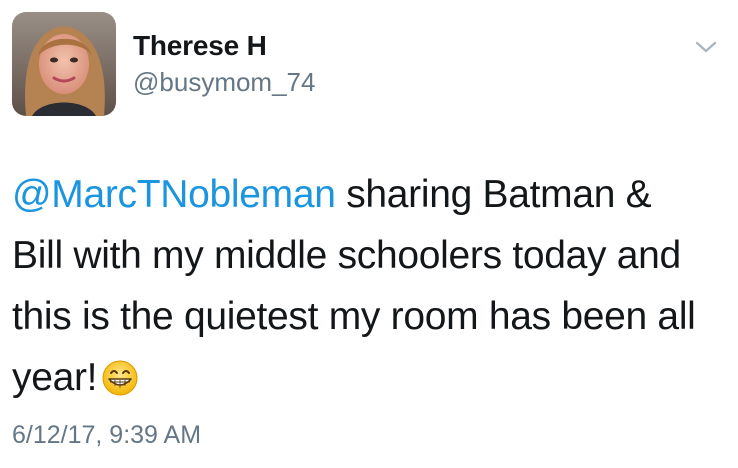 Image resolution: width=738 pixels, height=468 pixels. What do you see at coordinates (174, 194) in the screenshot?
I see `mention-link: @MarcTNobleman` at bounding box center [174, 194].